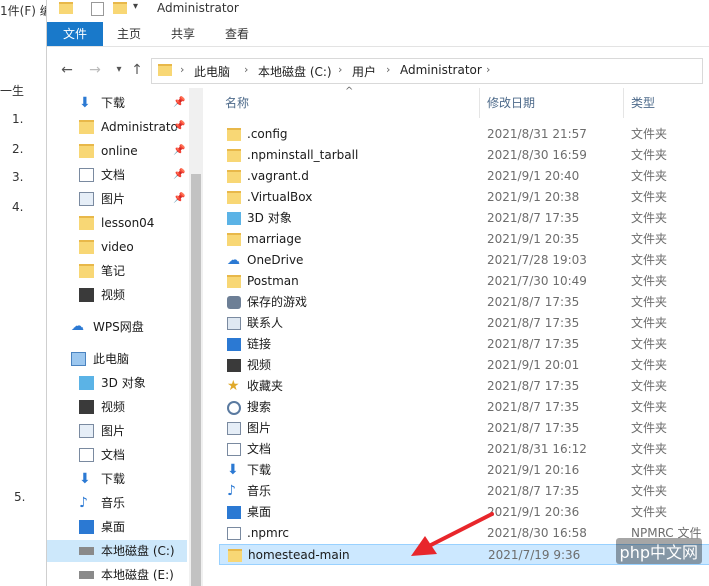  What do you see at coordinates (117, 151) in the screenshot?
I see `sidebar-item-online: online 📌` at bounding box center [117, 151].